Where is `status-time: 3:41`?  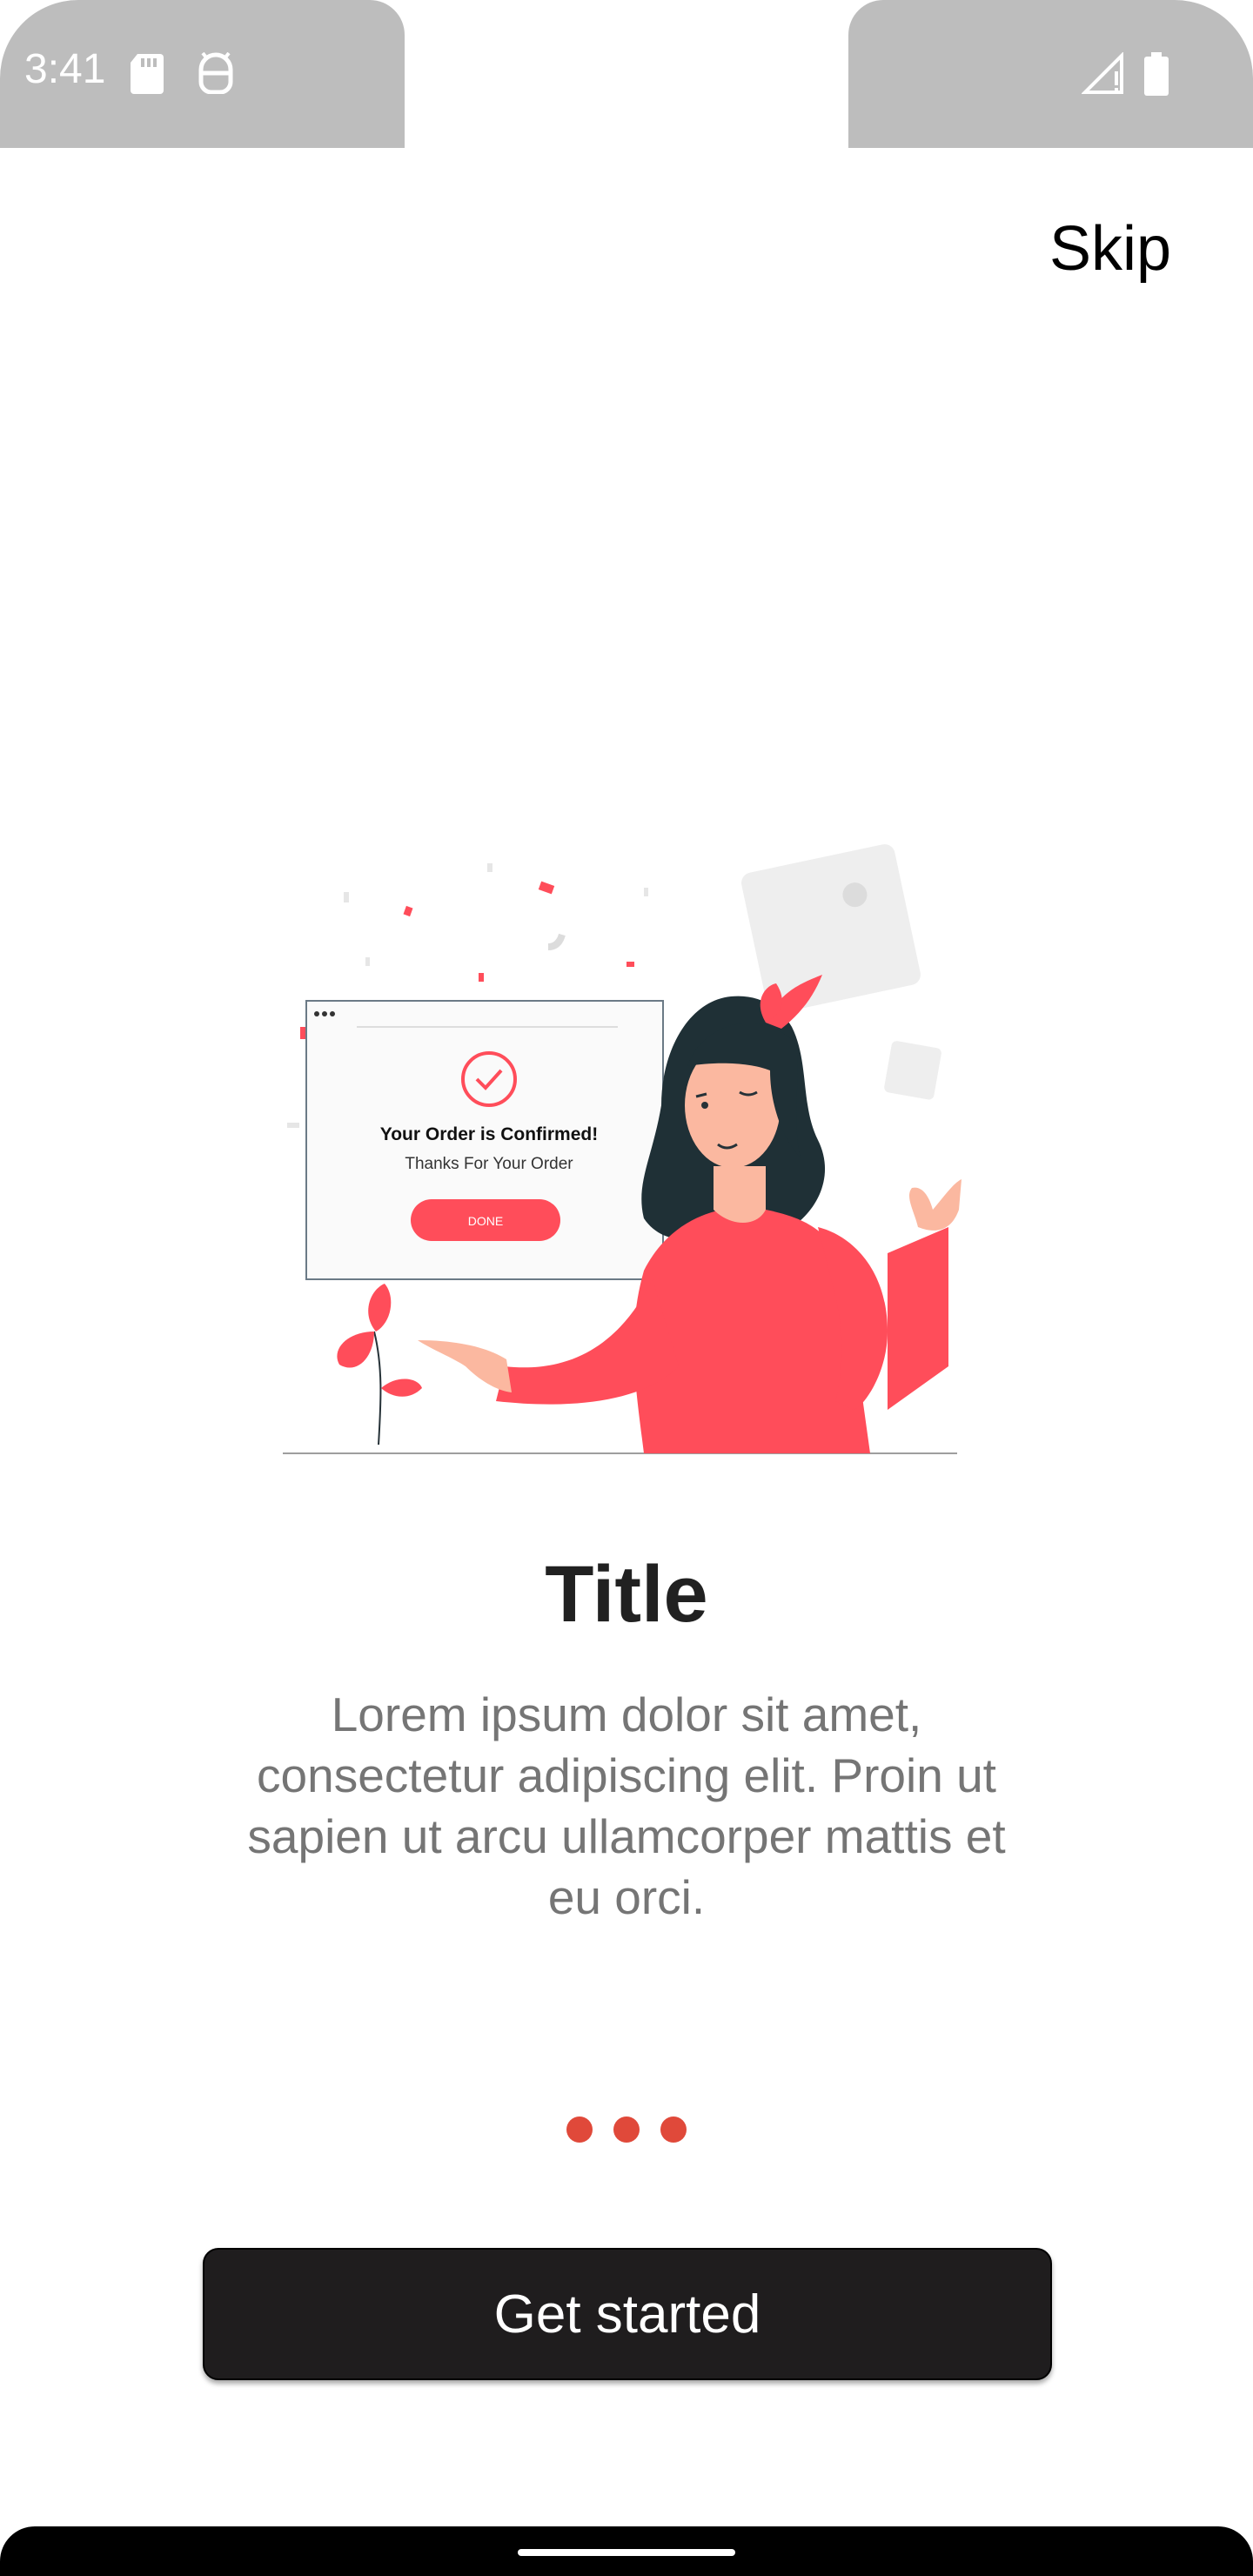 status-time: 3:41 is located at coordinates (65, 69).